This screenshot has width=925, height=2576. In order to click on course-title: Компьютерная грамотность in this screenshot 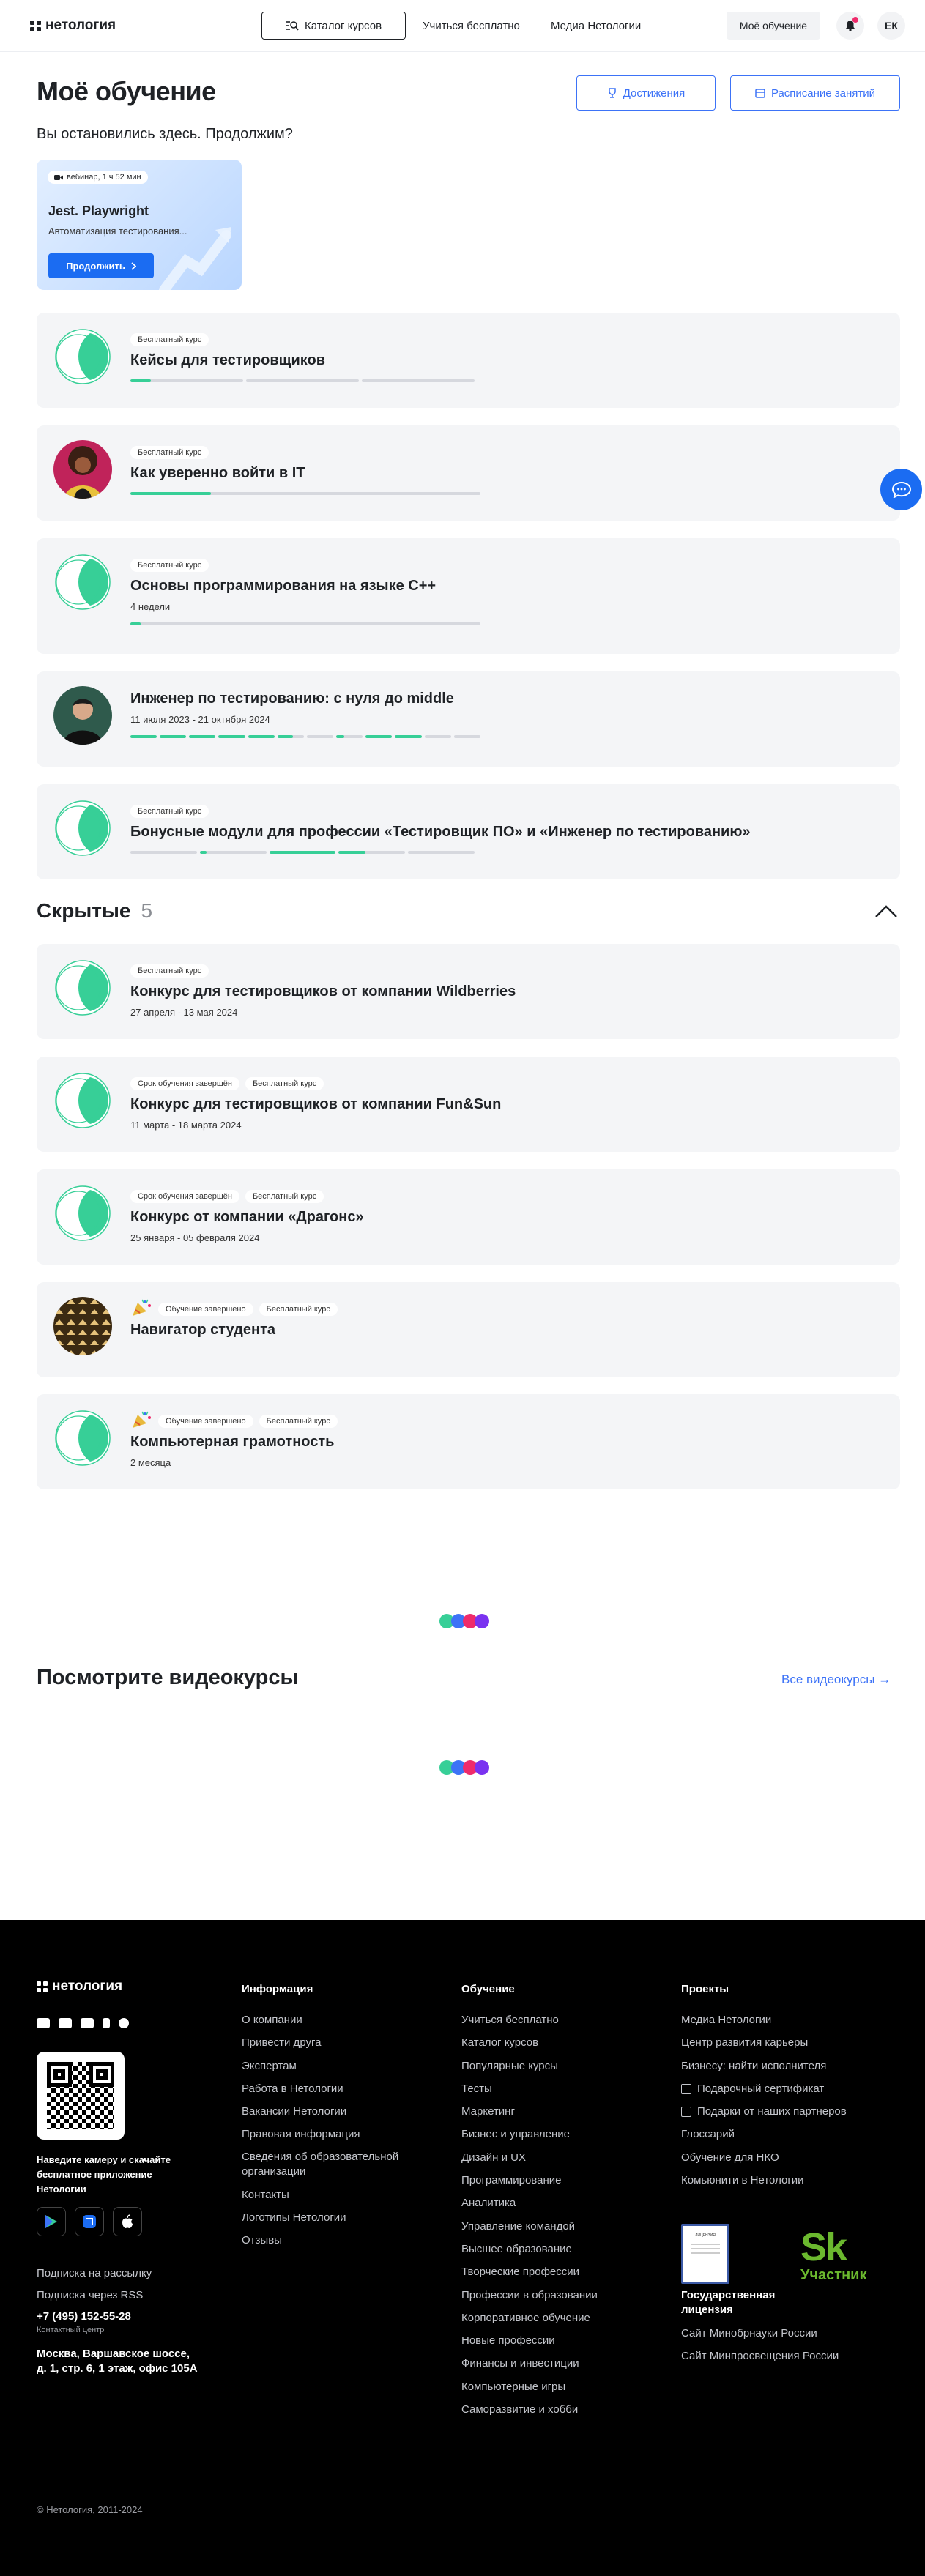, I will do `click(234, 1442)`.